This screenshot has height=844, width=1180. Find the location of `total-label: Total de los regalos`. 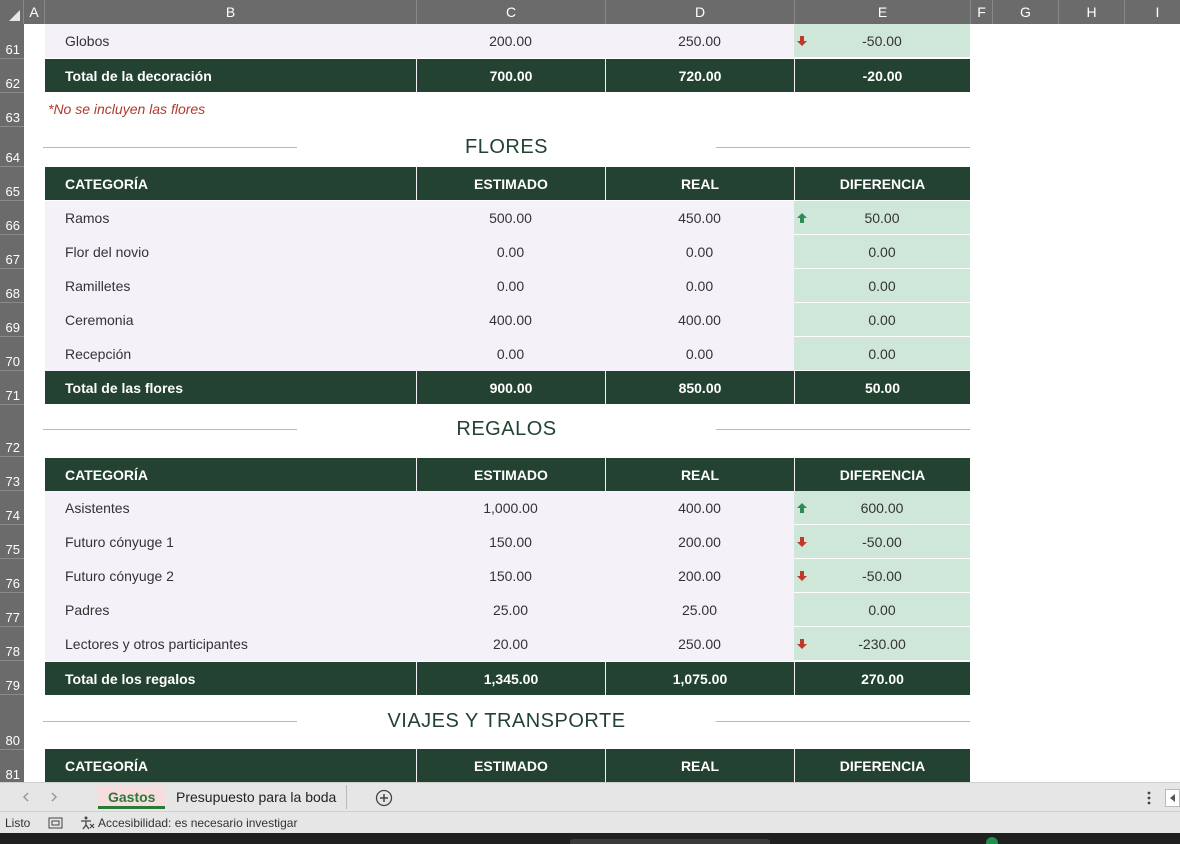

total-label: Total de los regalos is located at coordinates (230, 678).